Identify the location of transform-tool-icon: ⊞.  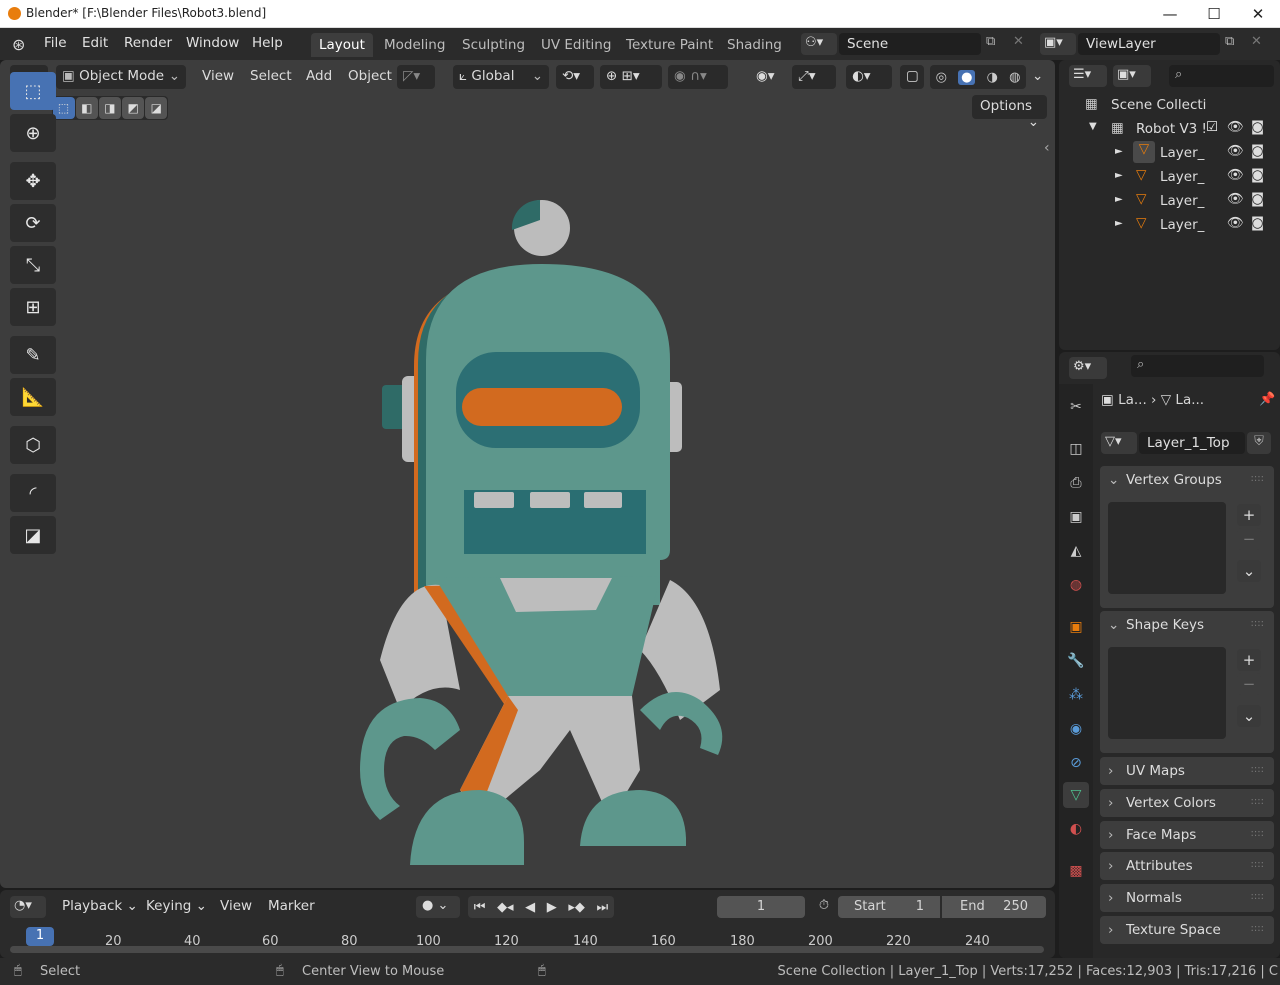
(33, 307).